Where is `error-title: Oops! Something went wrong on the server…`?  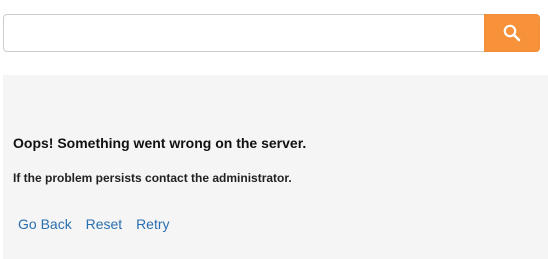 error-title: Oops! Something went wrong on the server… is located at coordinates (160, 143).